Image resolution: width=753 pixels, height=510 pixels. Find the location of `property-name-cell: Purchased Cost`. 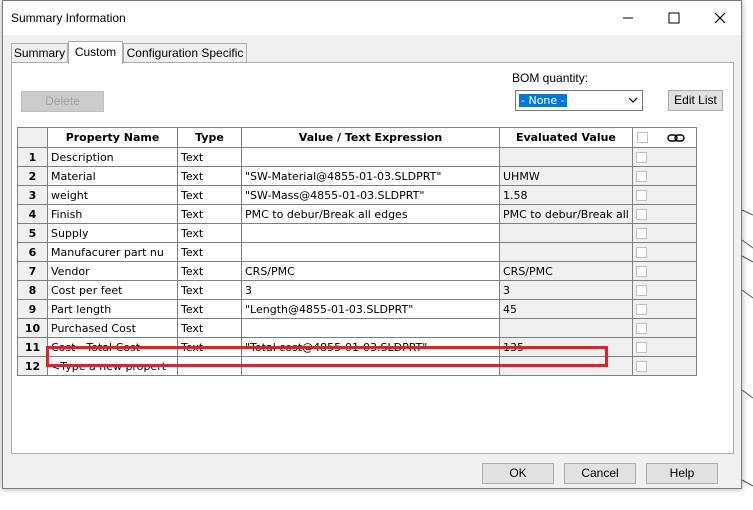

property-name-cell: Purchased Cost is located at coordinates (112, 328).